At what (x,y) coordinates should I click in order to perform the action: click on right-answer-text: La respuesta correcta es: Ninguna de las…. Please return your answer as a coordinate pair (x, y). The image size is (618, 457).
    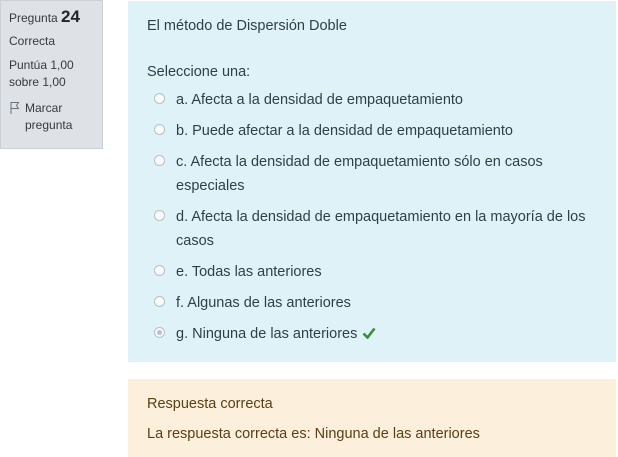
    Looking at the image, I should click on (313, 434).